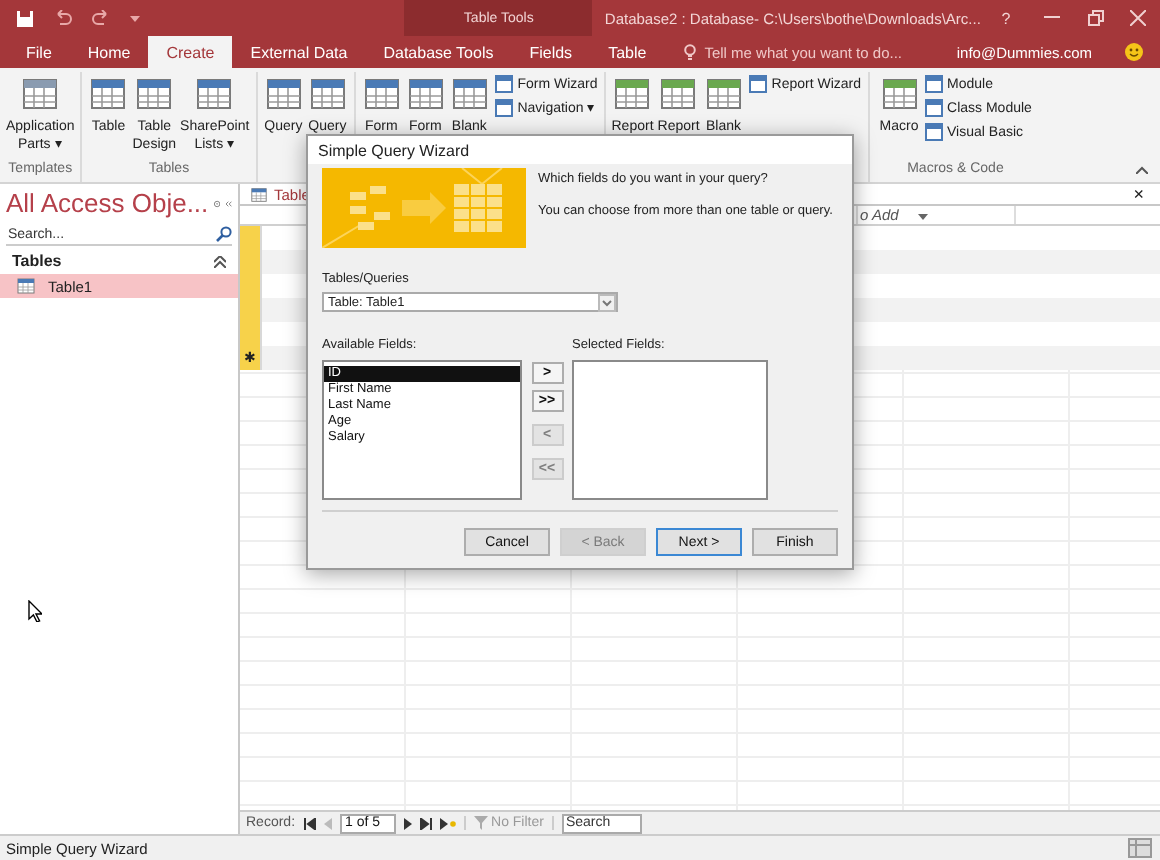  Describe the element at coordinates (480, 823) in the screenshot. I see `filter-icon` at that location.